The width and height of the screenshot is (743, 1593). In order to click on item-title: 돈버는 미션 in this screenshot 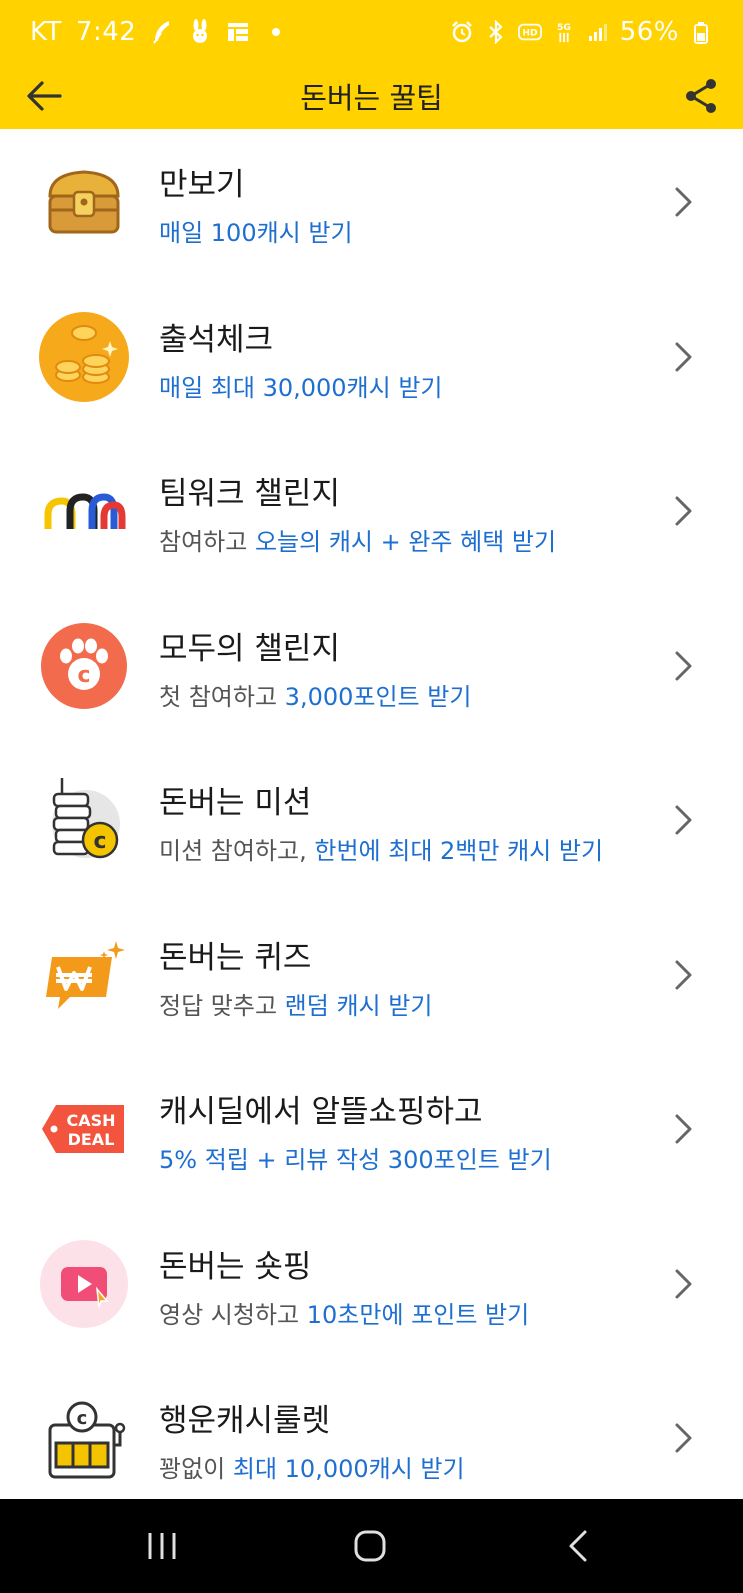, I will do `click(235, 803)`.